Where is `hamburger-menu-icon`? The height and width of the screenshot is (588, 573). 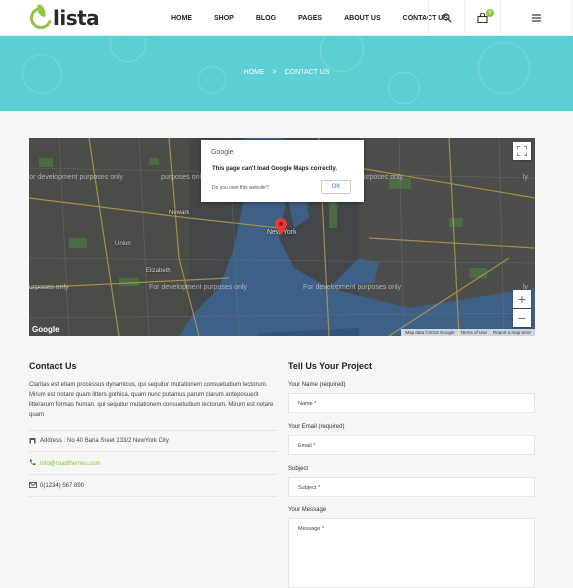
hamburger-menu-icon is located at coordinates (536, 18).